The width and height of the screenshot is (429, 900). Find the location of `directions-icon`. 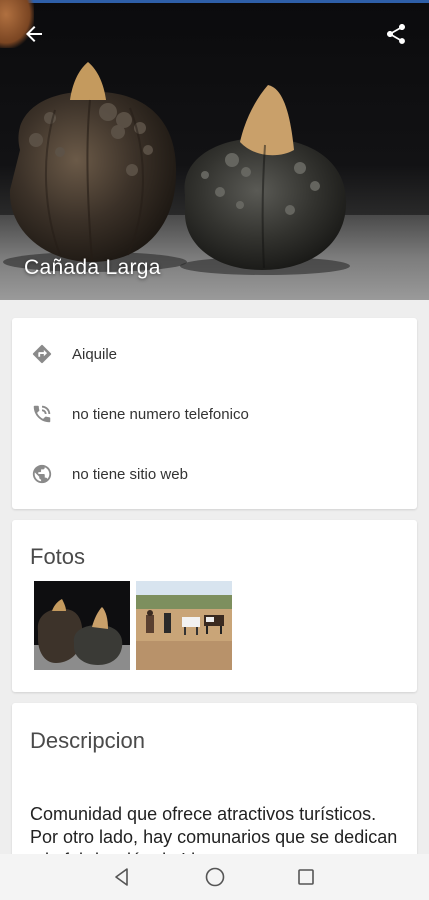

directions-icon is located at coordinates (42, 354).